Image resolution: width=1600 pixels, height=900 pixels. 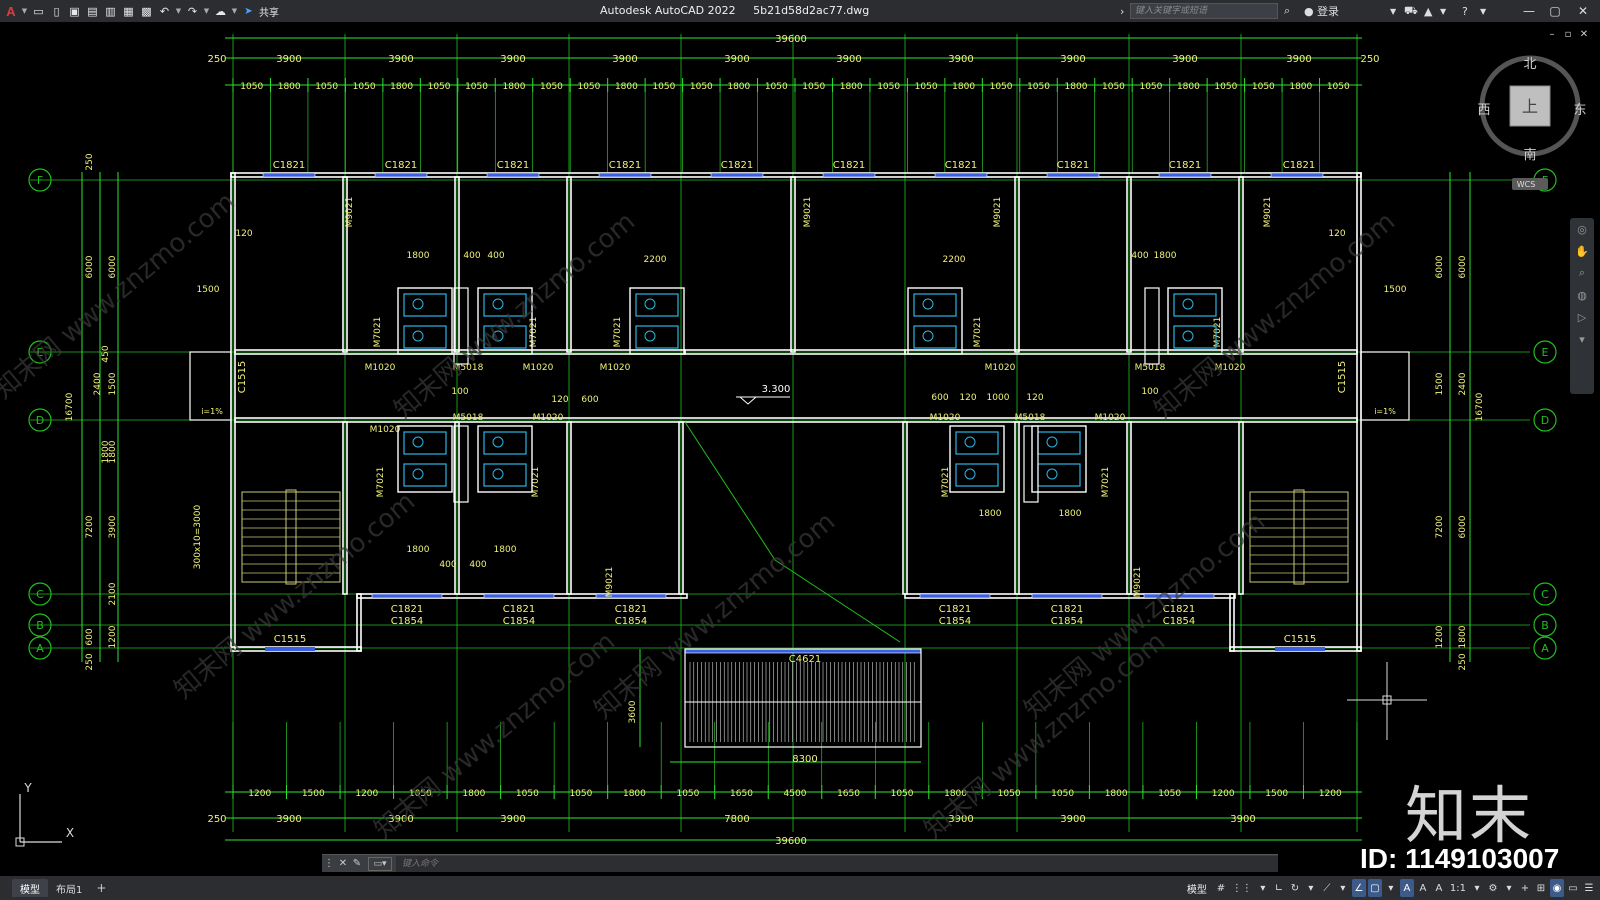 I want to click on maximize-button: ▢, so click(x=1555, y=11).